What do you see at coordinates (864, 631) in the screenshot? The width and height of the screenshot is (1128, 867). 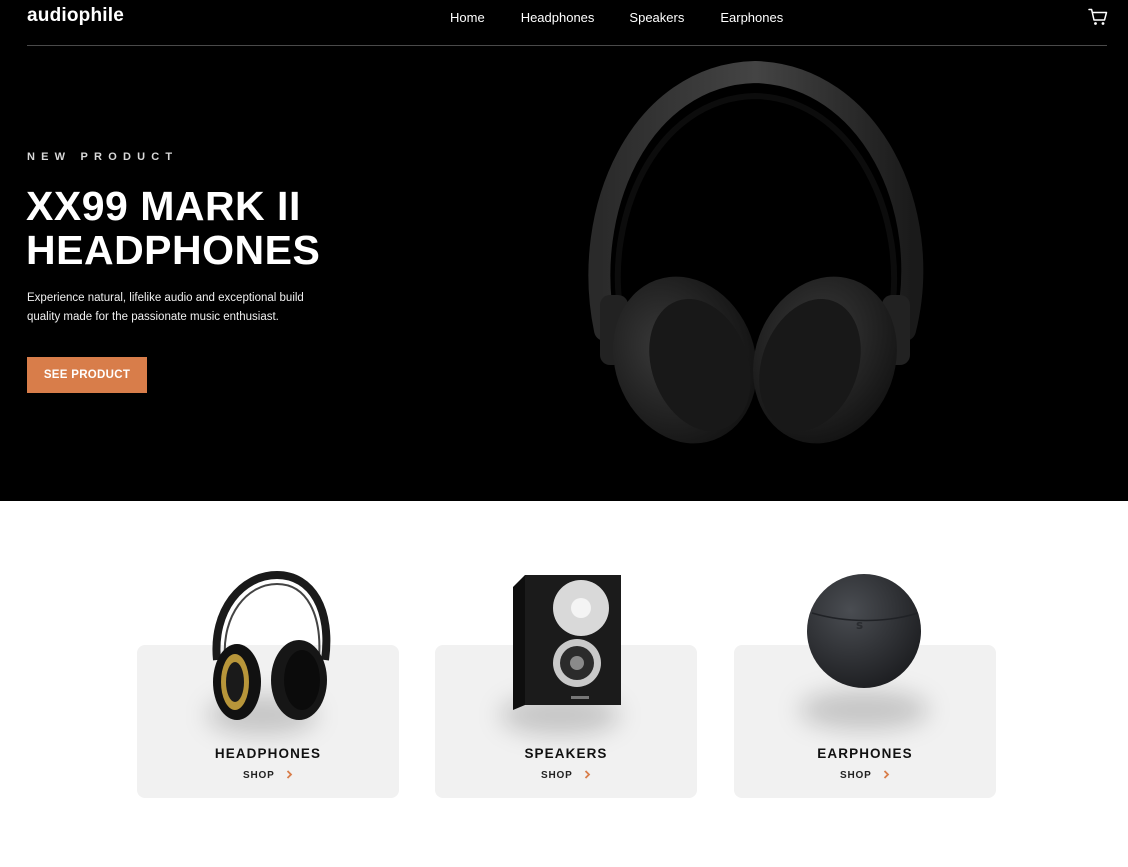 I see `earphones-case-thumbnail: s` at bounding box center [864, 631].